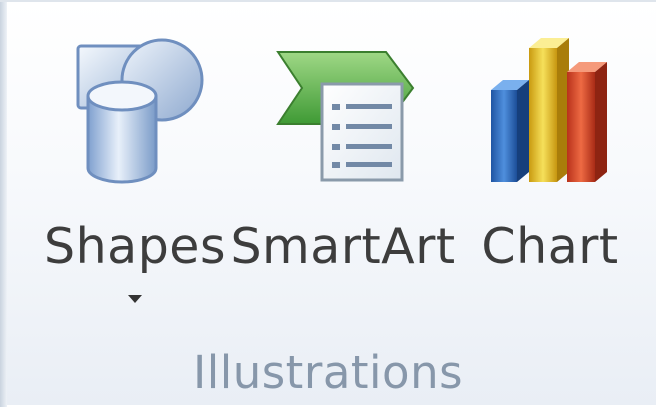 Image resolution: width=656 pixels, height=407 pixels. Describe the element at coordinates (328, 372) in the screenshot. I see `group-label-illustrations: Illustrations` at that location.